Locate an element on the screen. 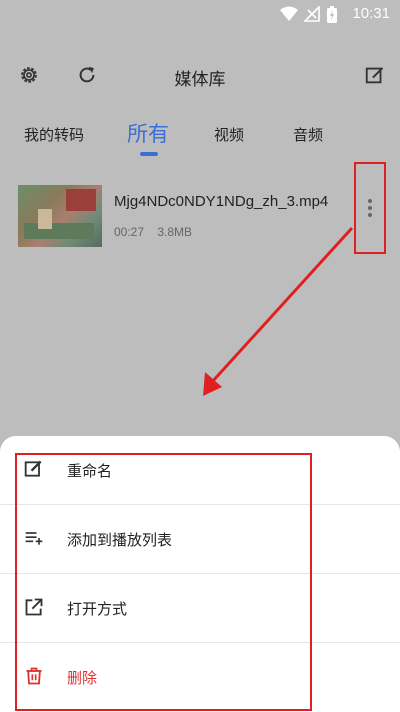 The width and height of the screenshot is (400, 712). tab-all: 所有 is located at coordinates (148, 133).